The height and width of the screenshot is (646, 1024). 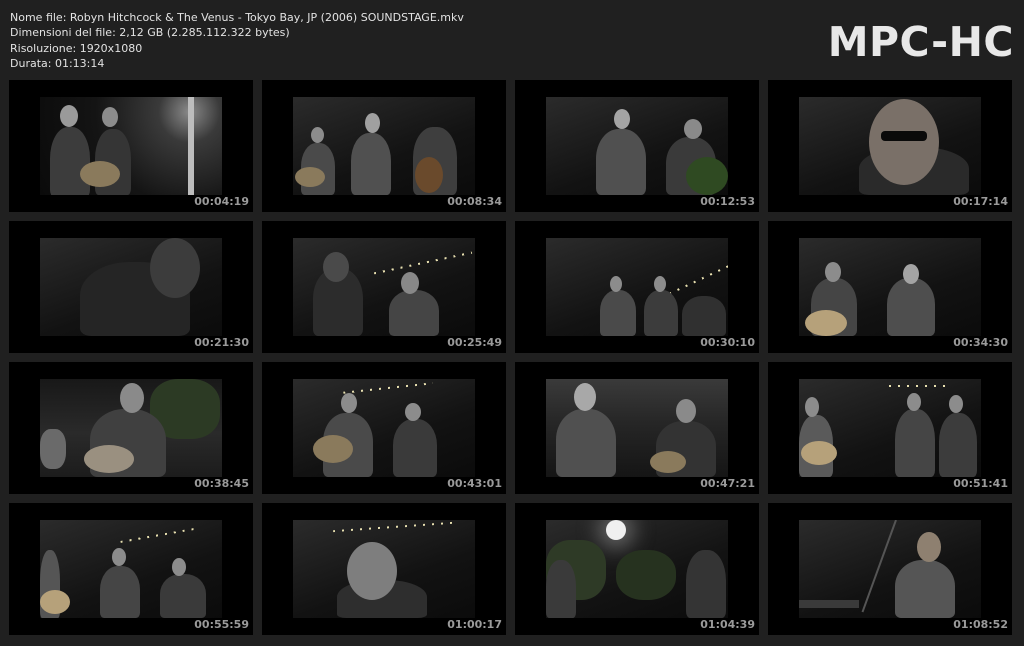 I want to click on thumbnail: 01:08:52, so click(x=890, y=569).